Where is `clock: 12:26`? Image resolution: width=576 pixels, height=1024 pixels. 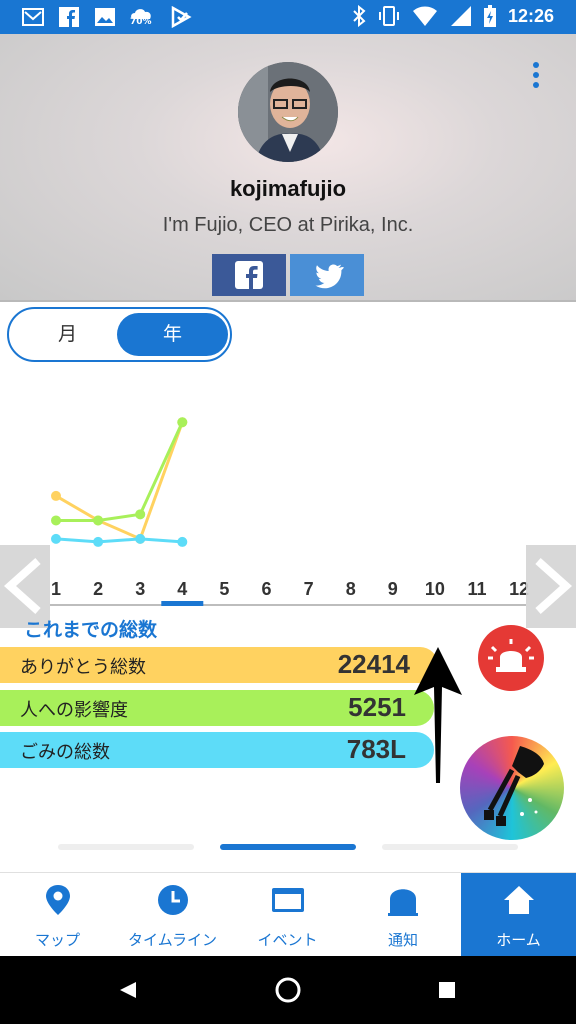 clock: 12:26 is located at coordinates (530, 15).